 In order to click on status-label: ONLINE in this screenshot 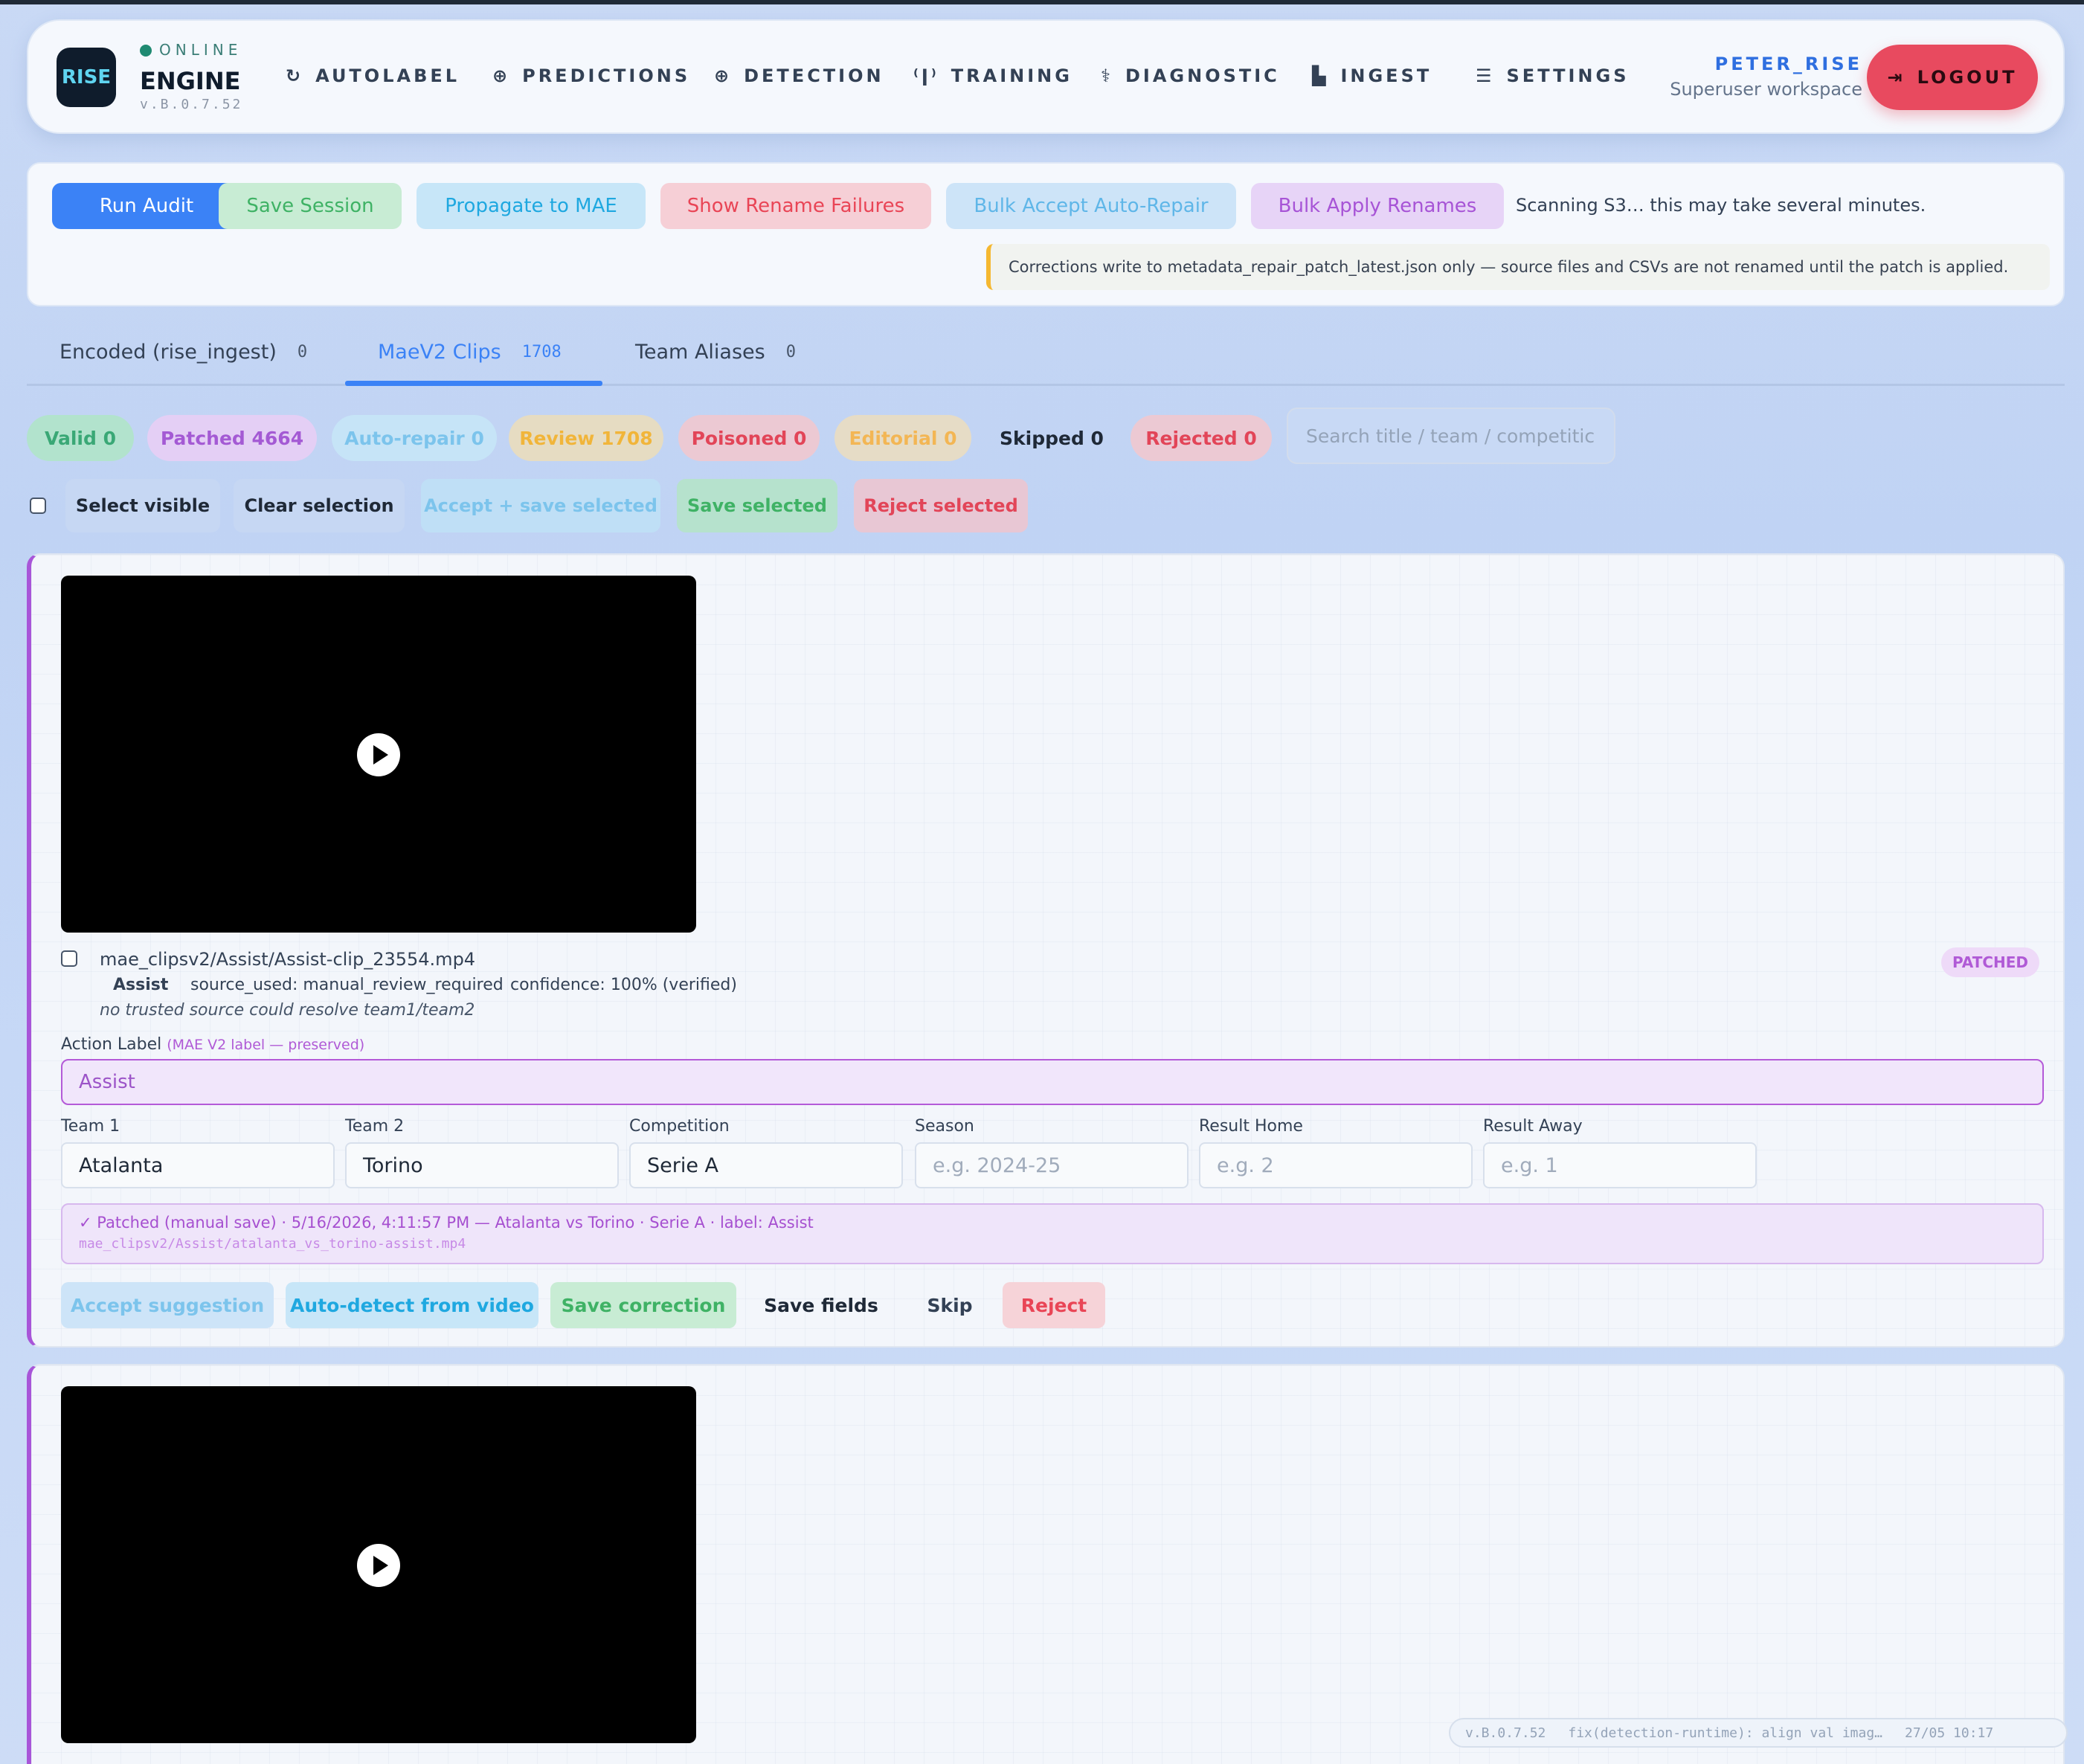, I will do `click(200, 50)`.